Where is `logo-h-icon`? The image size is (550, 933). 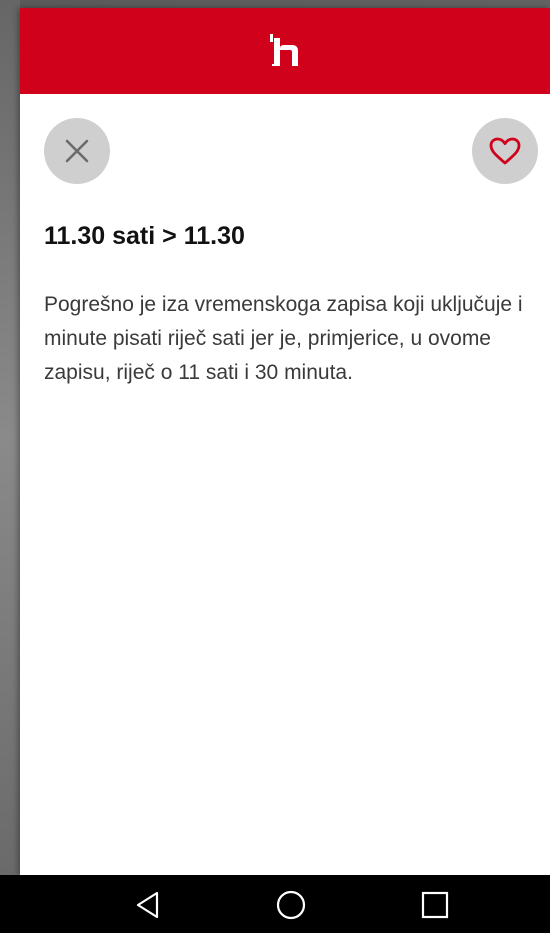 logo-h-icon is located at coordinates (284, 50).